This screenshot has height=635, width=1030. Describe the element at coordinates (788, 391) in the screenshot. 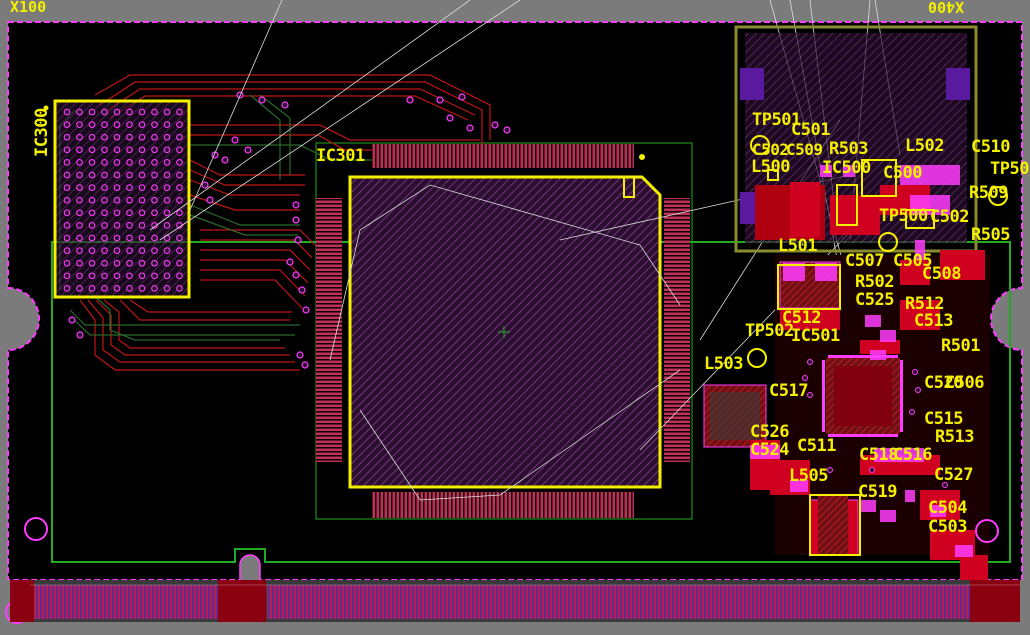

I see `label-c517: C517` at that location.